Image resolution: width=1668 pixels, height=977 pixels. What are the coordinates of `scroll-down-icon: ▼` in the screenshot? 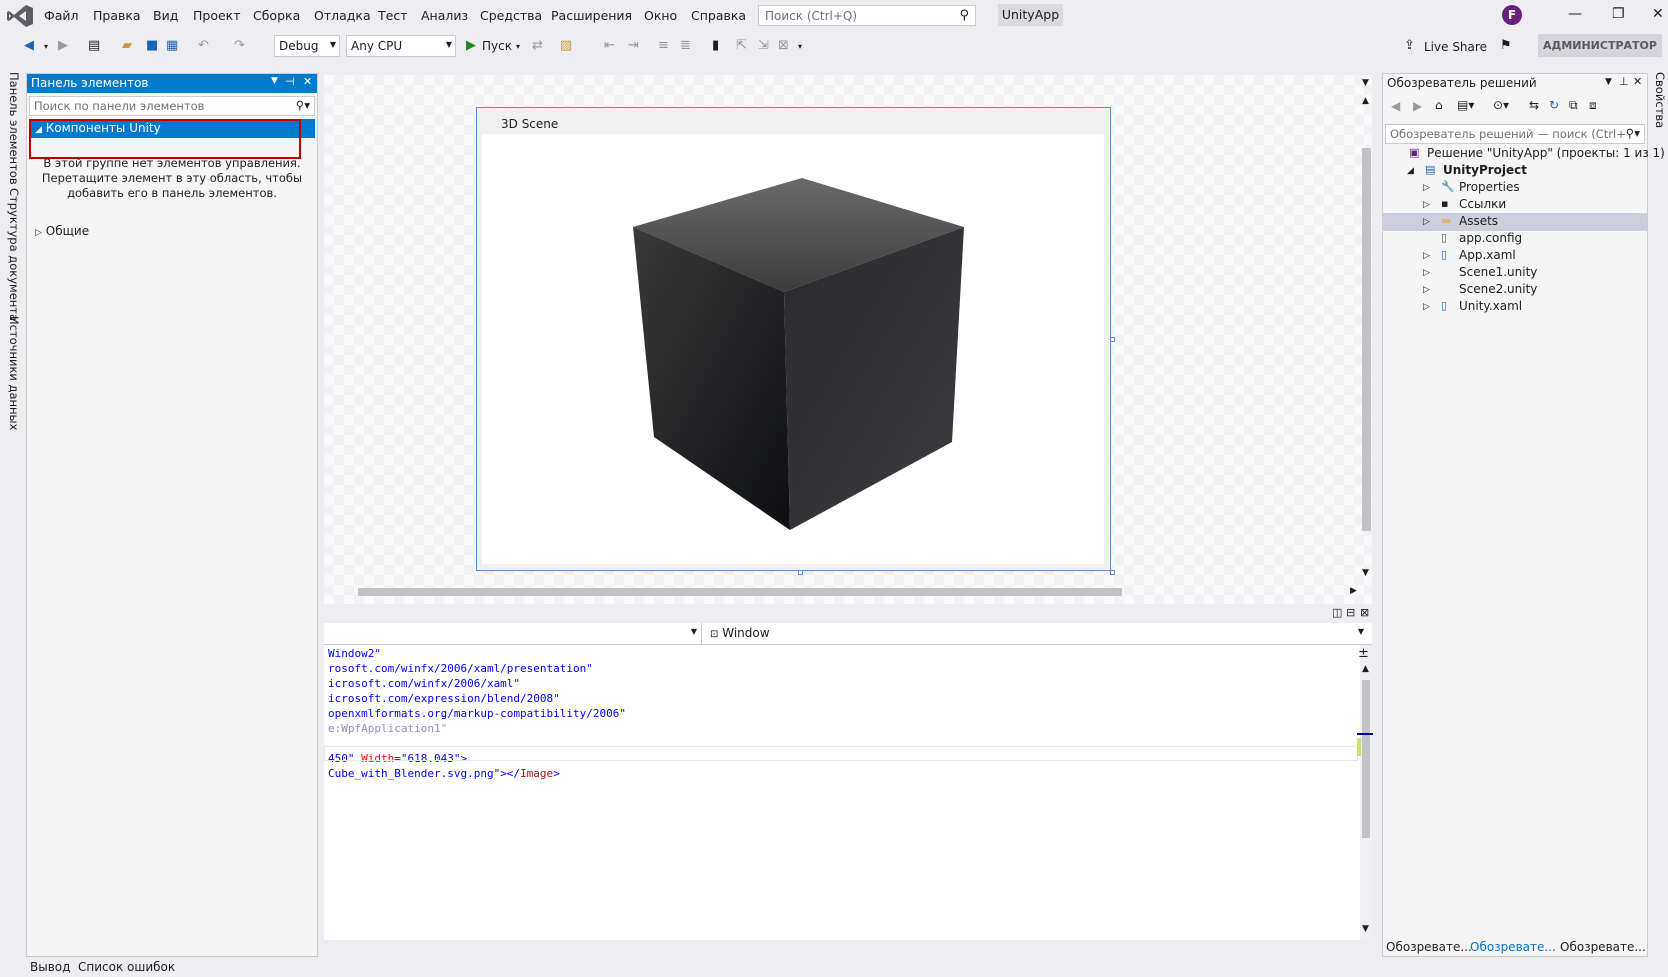 It's located at (1365, 573).